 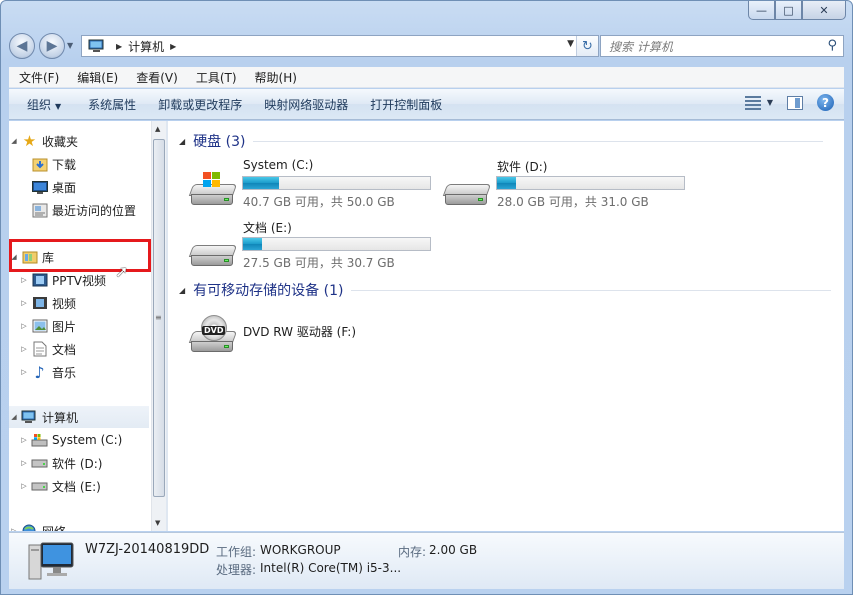 I want to click on sidebar-item-computer: ◢ 计算机, so click(x=79, y=417).